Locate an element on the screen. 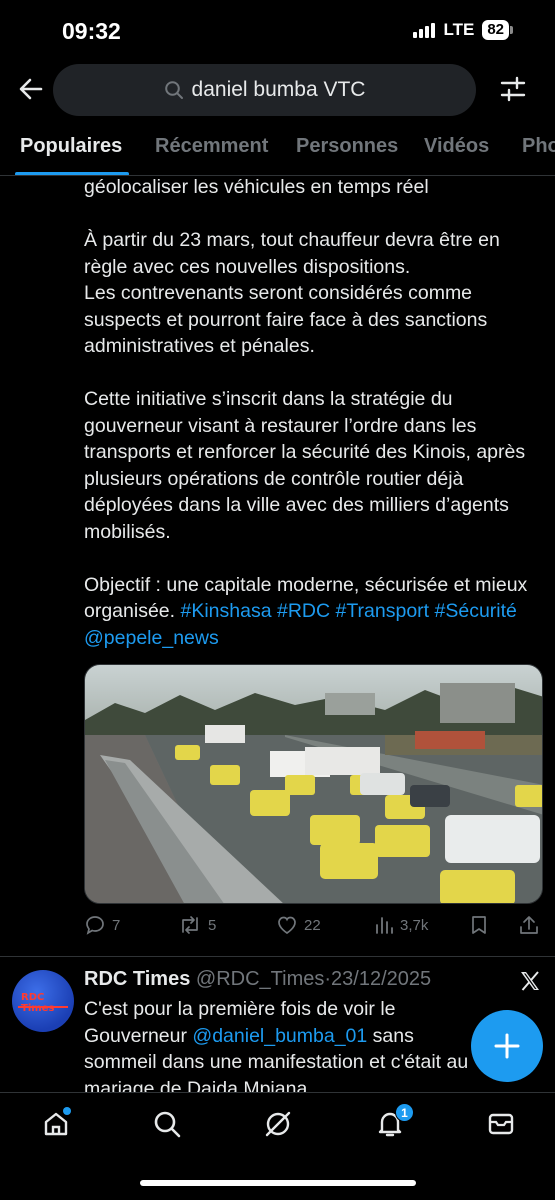 Image resolution: width=555 pixels, height=1200 pixels. bookmark-button is located at coordinates (479, 925).